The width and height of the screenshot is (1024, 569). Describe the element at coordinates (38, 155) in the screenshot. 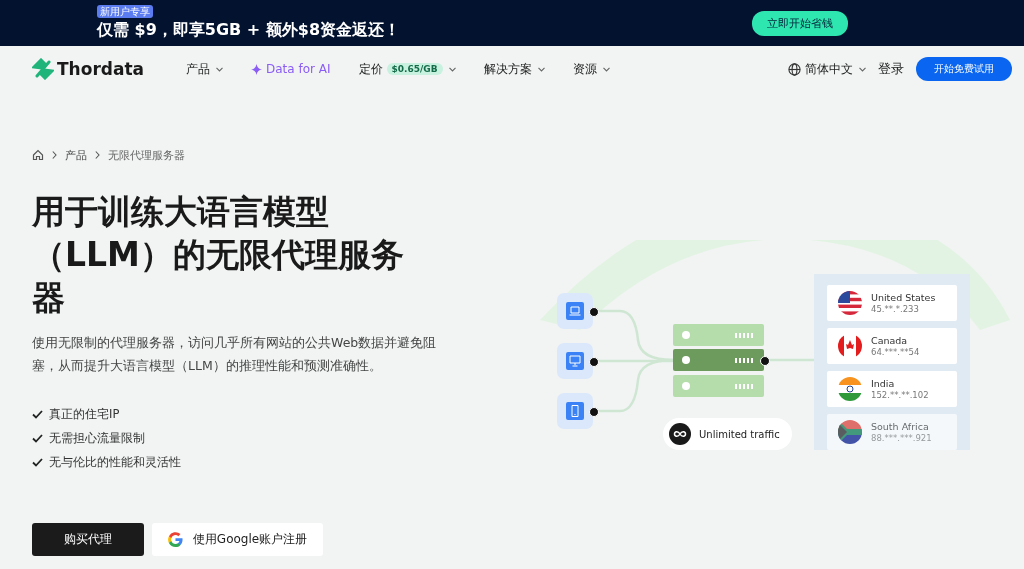

I see `home-icon` at that location.